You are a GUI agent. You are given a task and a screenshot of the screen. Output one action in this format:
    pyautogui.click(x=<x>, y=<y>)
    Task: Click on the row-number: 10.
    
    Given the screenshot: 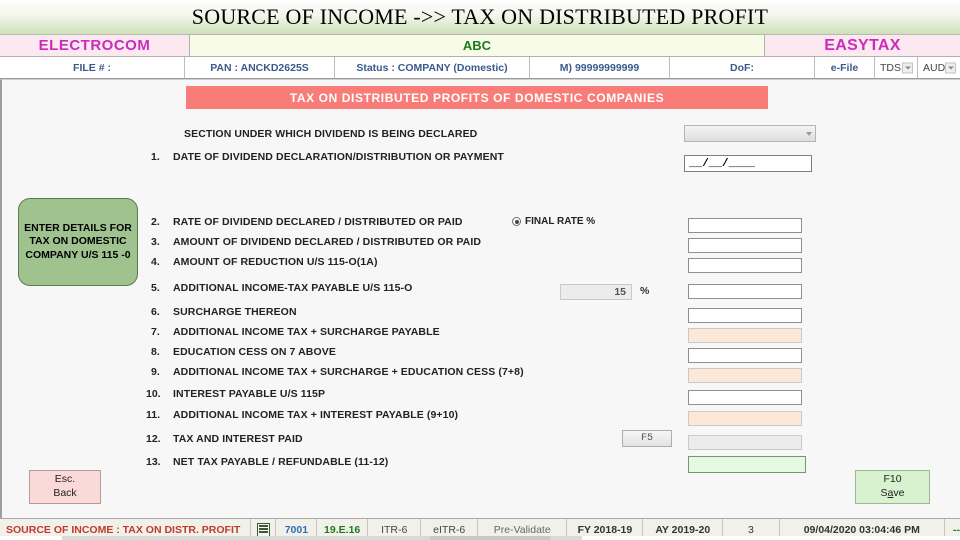 What is the action you would take?
    pyautogui.click(x=153, y=394)
    